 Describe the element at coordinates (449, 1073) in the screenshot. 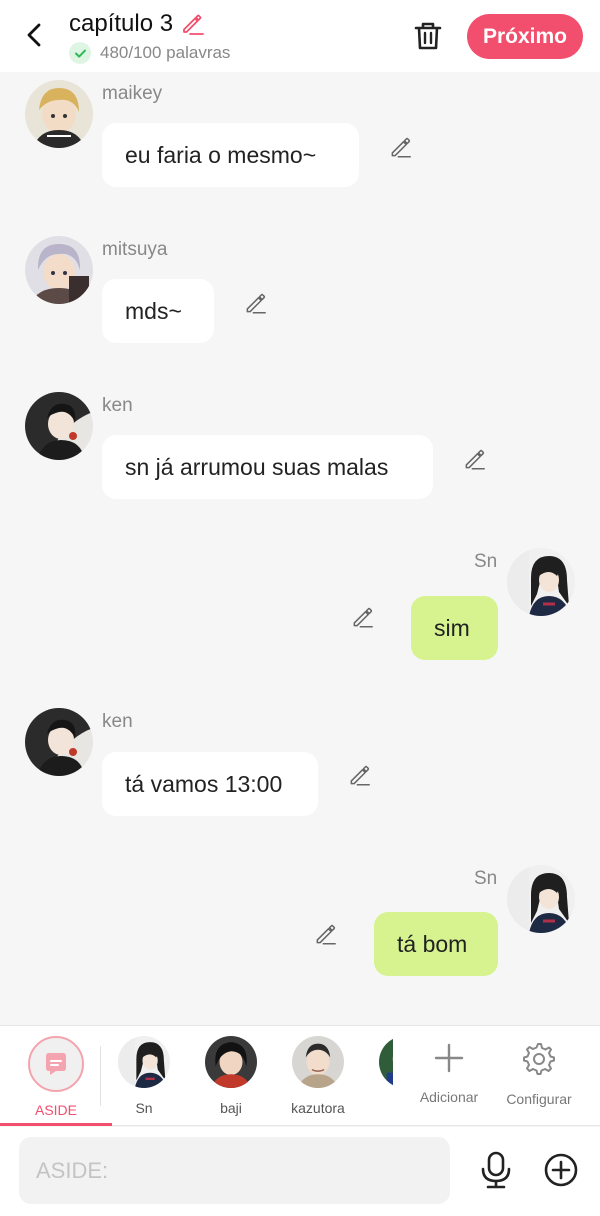

I see `add-character-button: Adicionar` at that location.